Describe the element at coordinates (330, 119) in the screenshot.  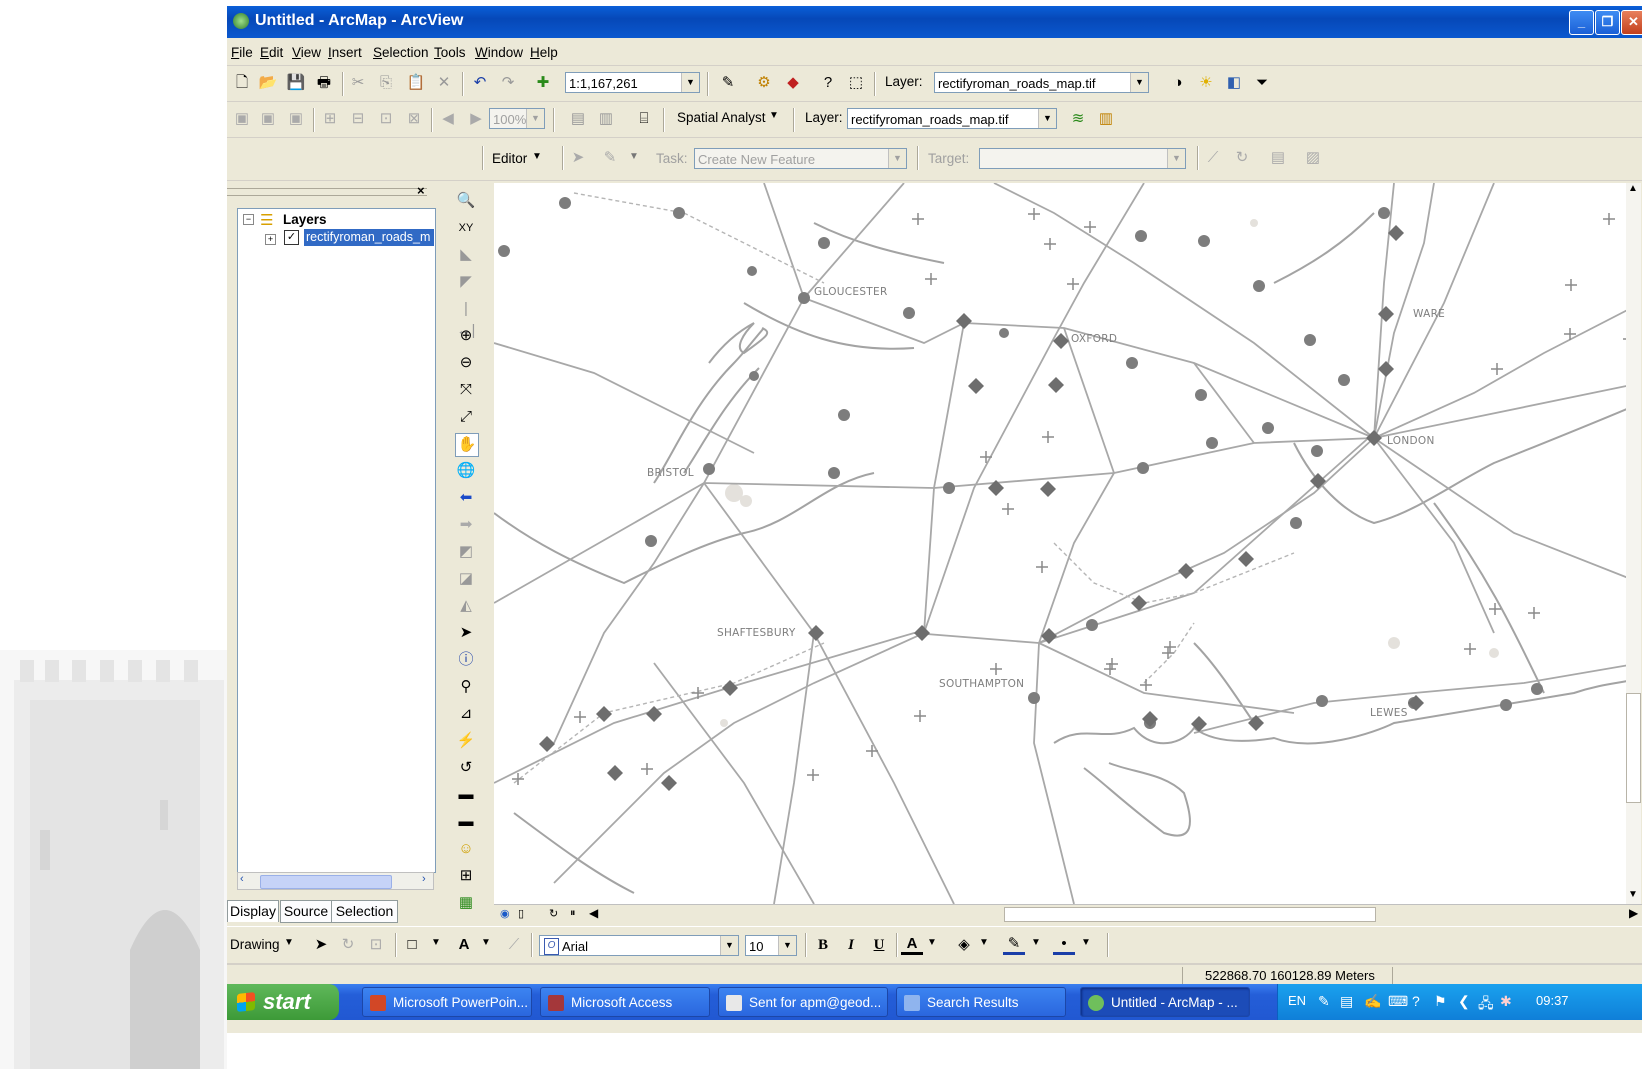
I see `fixed-zoom-in-icon: ⊞` at that location.